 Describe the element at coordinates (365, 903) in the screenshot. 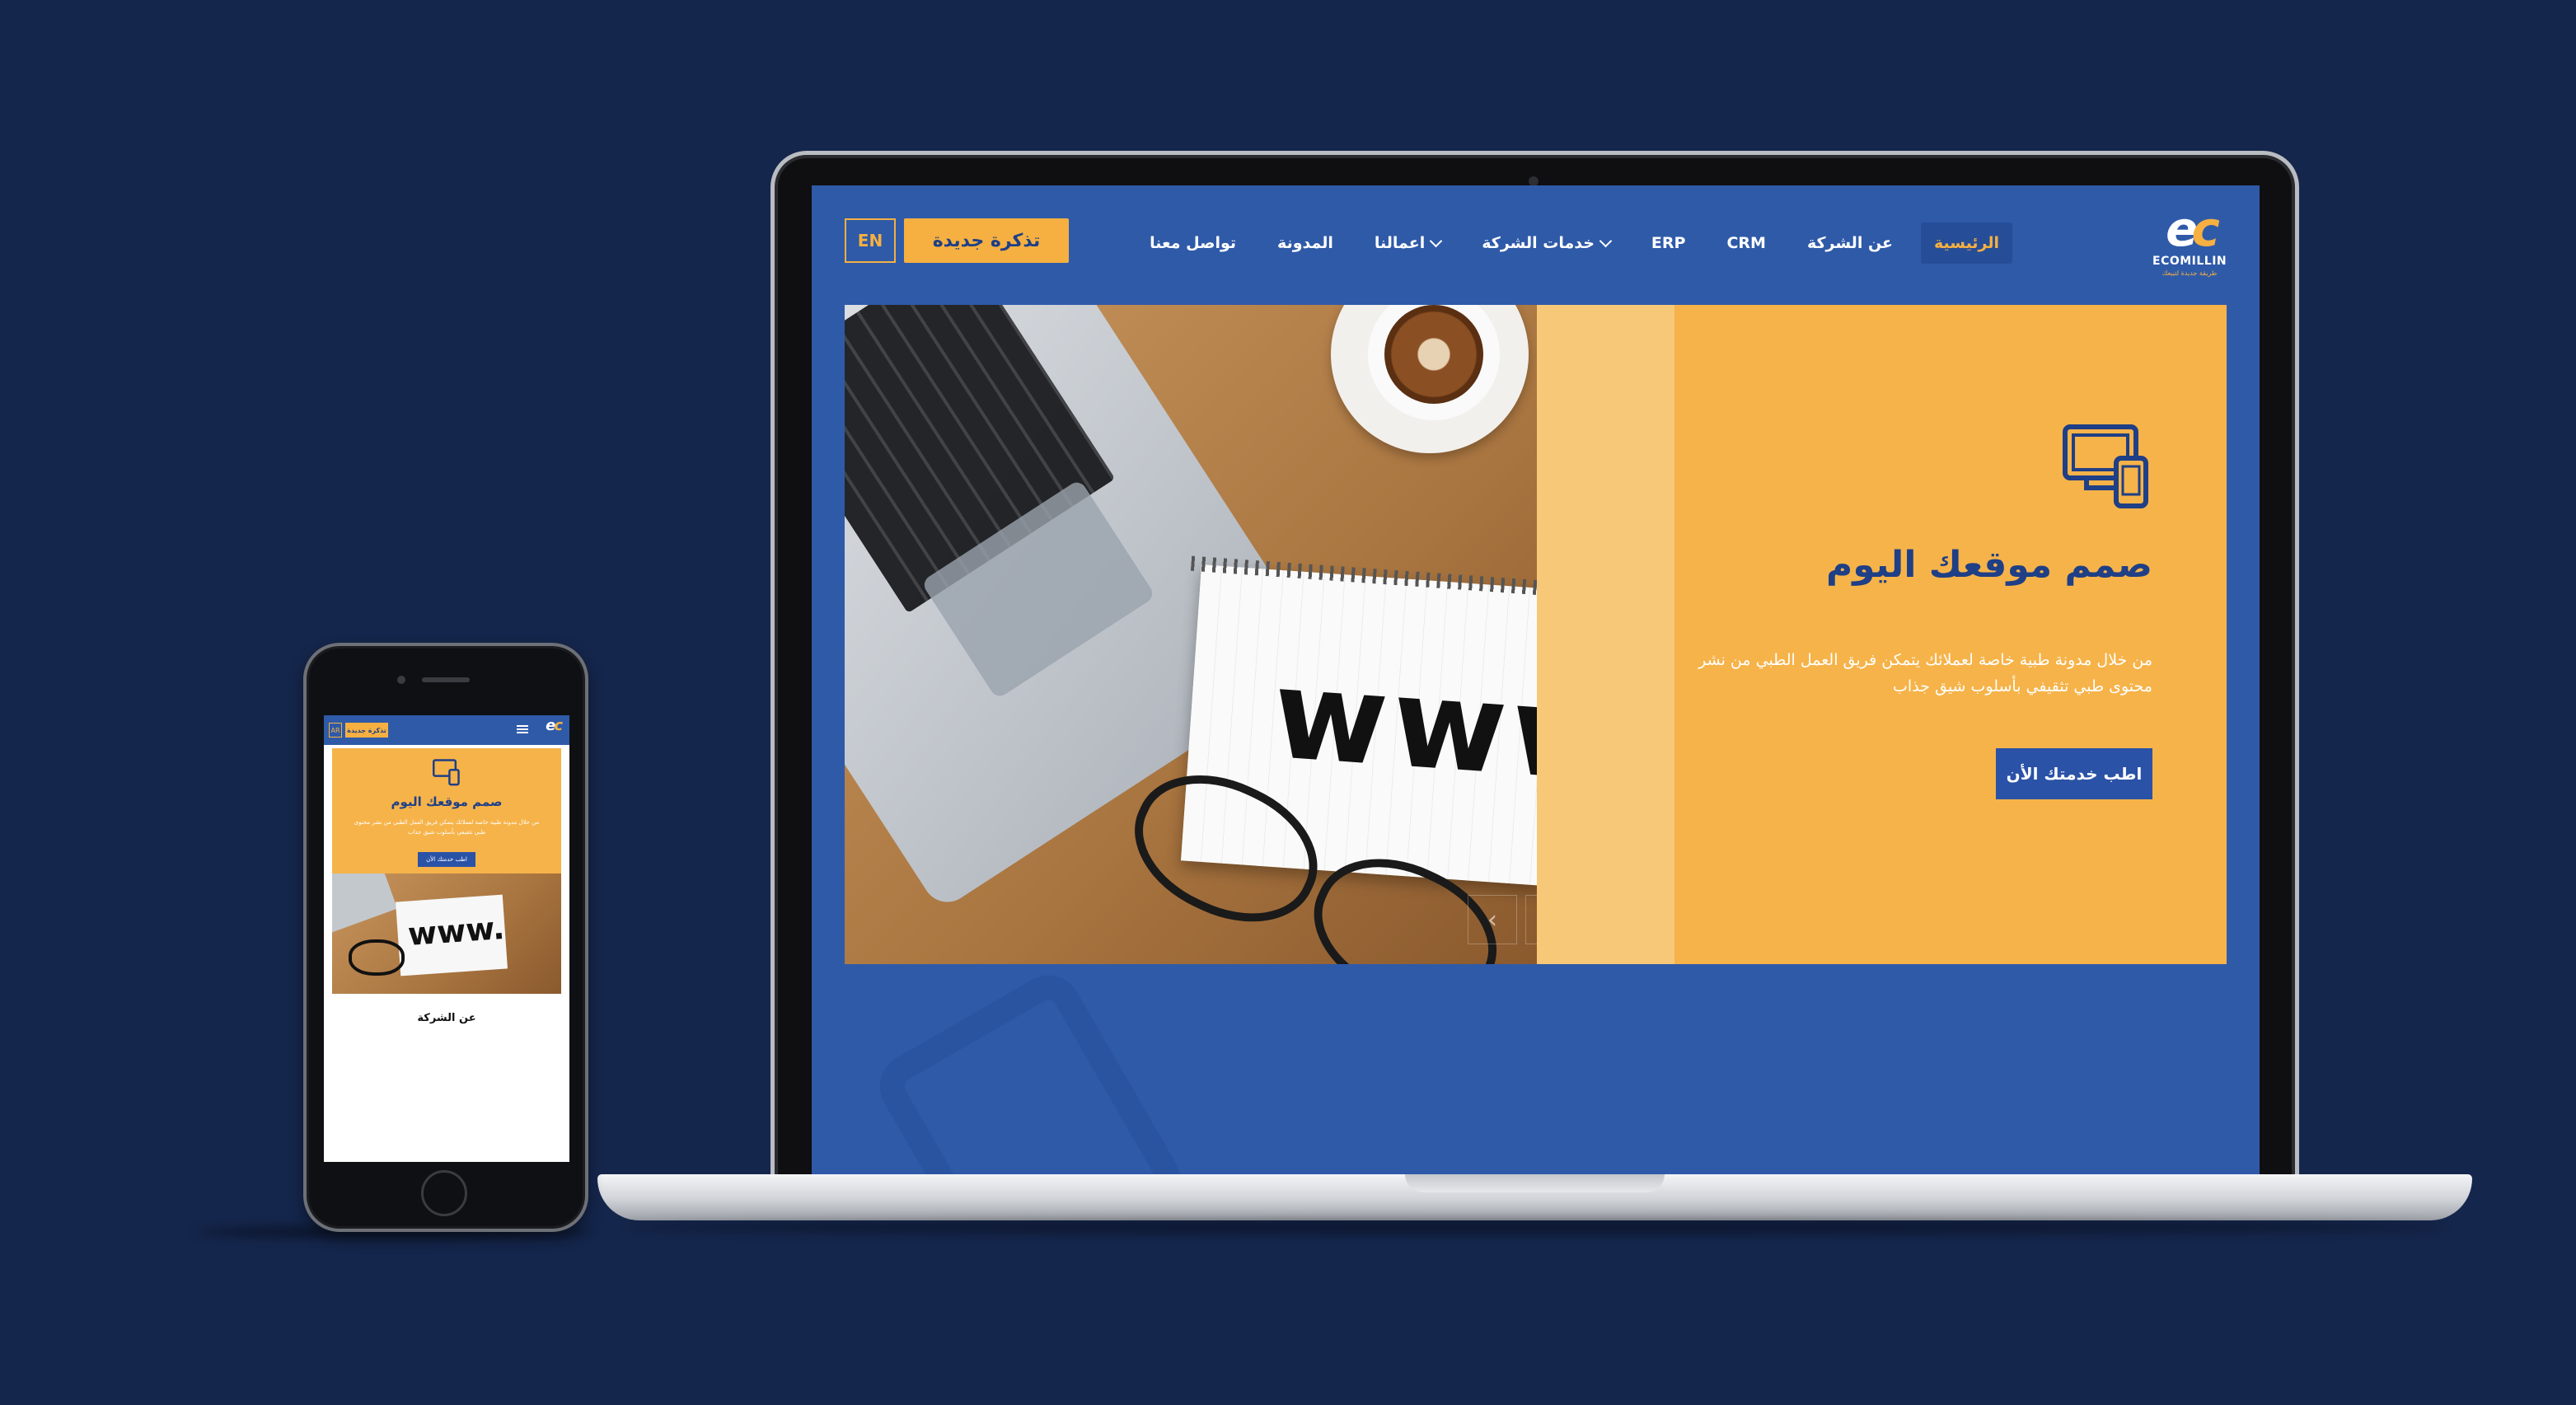

I see `mobile-photo-laptop` at that location.